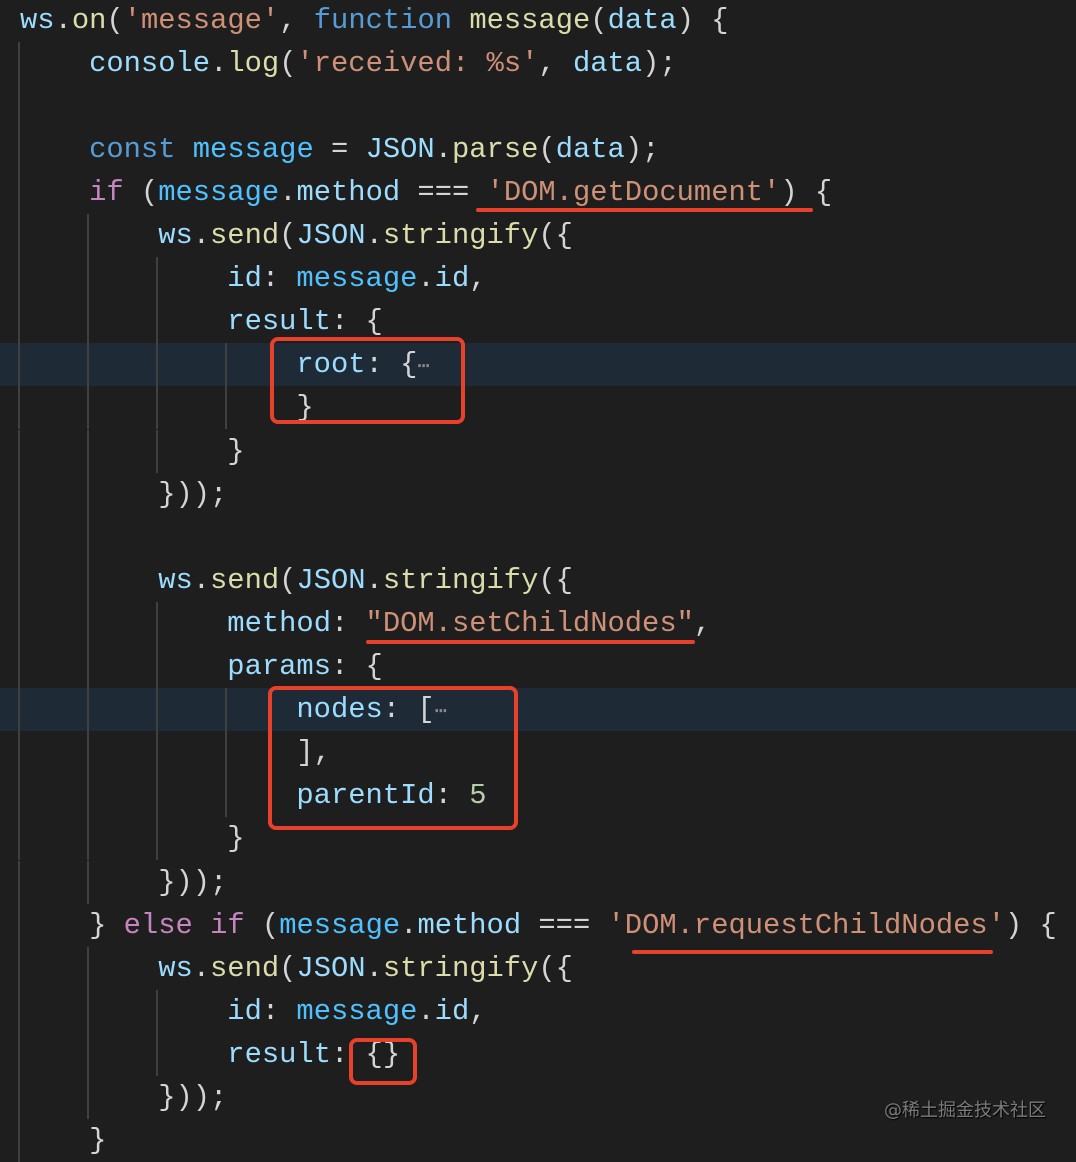 Image resolution: width=1076 pixels, height=1162 pixels. I want to click on annotation-underline-setchildnodes, so click(530, 642).